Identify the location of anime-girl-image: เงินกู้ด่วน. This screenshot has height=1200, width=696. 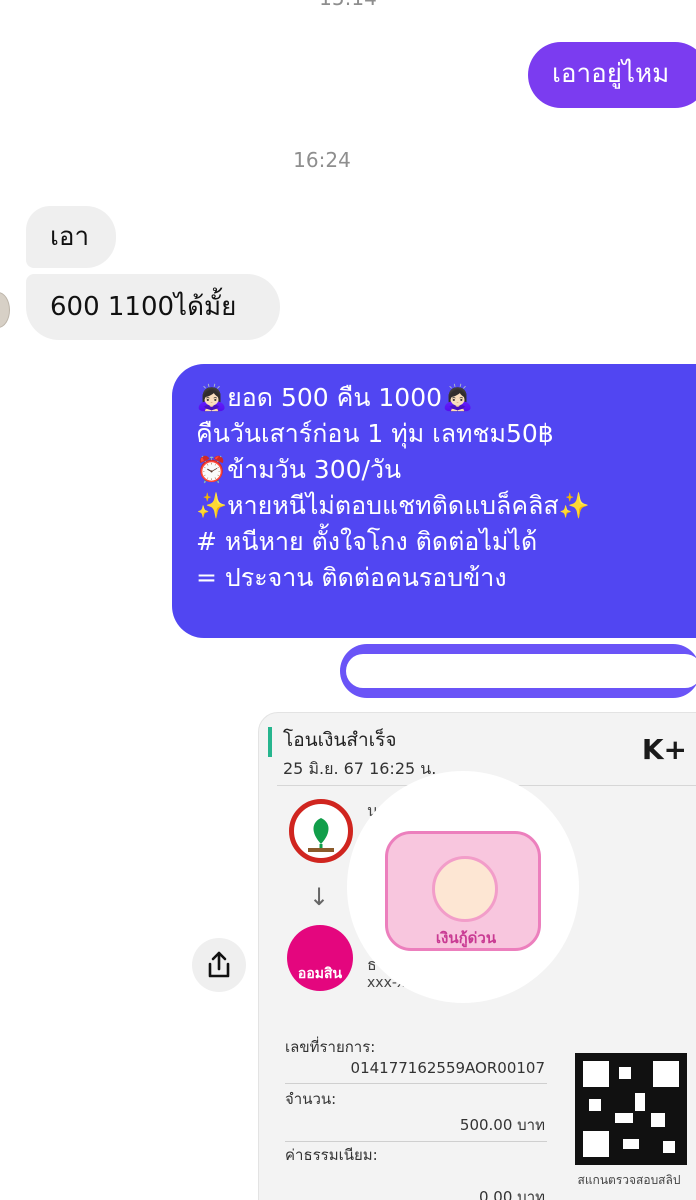
(463, 891).